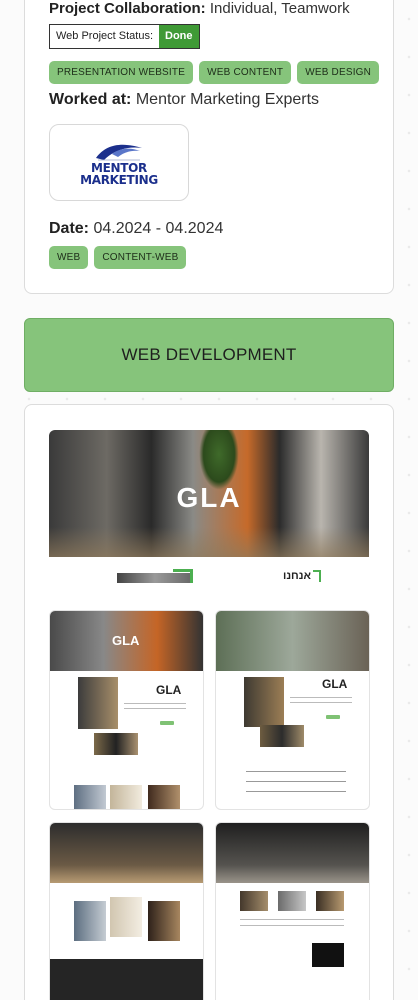 The width and height of the screenshot is (418, 1000). I want to click on section-header-web-development: WEB DEVELOPMENT, so click(209, 355).